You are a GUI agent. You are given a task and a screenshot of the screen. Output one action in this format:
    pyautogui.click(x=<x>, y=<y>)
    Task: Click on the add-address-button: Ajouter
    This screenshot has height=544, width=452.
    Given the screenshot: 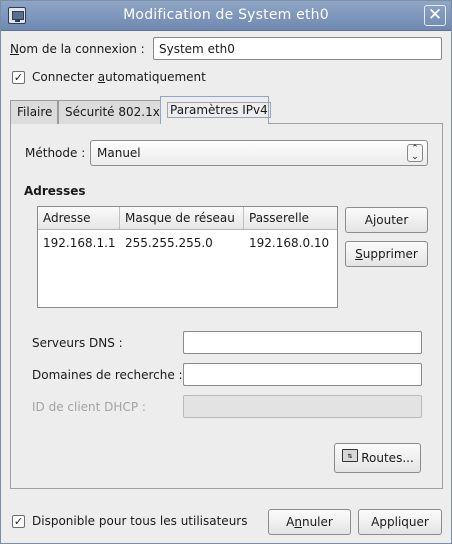 What is the action you would take?
    pyautogui.click(x=386, y=220)
    